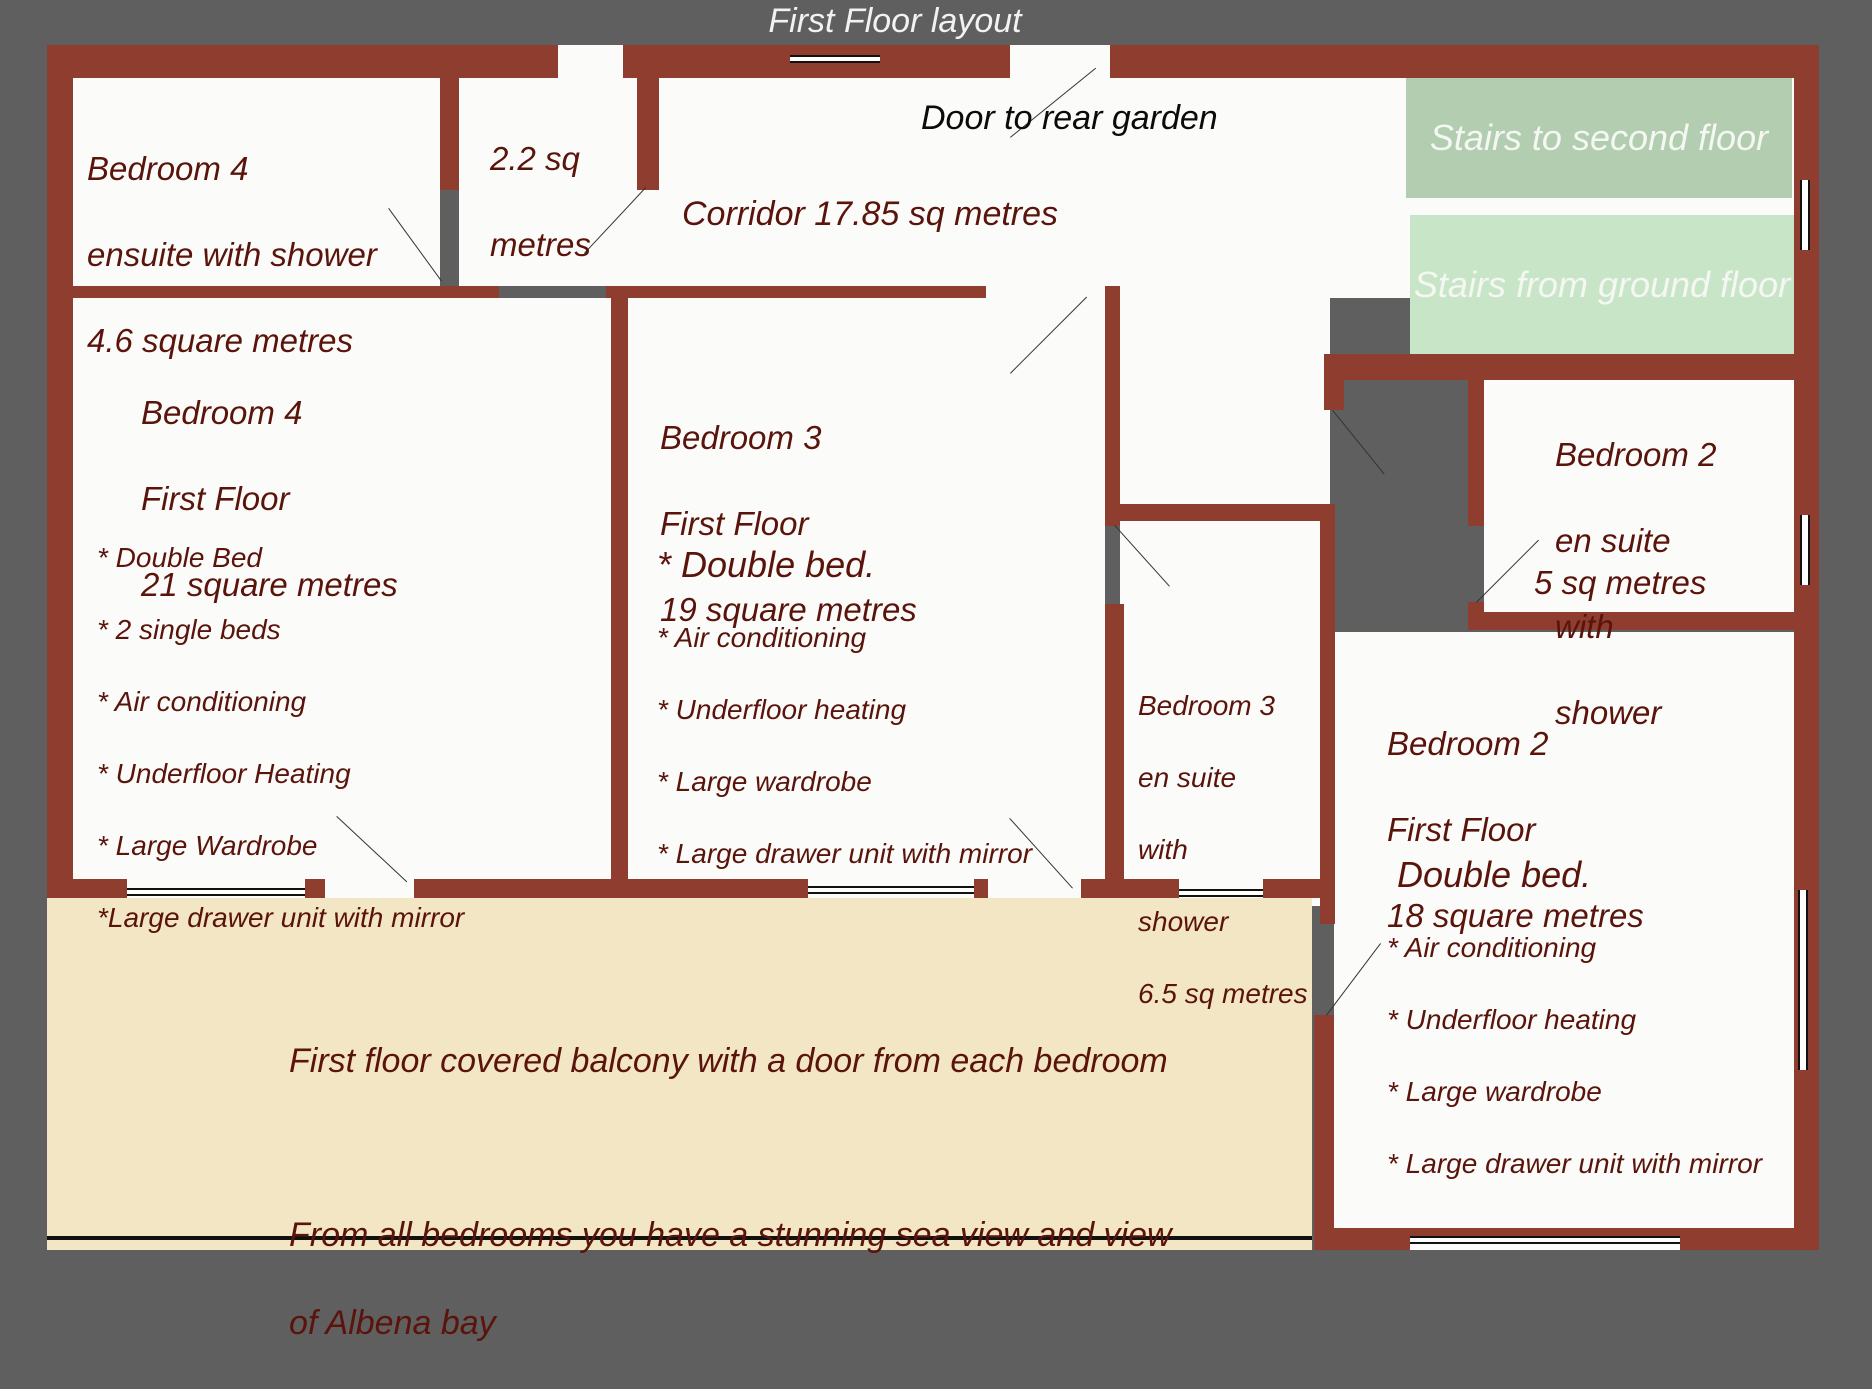 This screenshot has width=1872, height=1389. Describe the element at coordinates (1324, 1132) in the screenshot. I see `wall-bedroom2-left-lower` at that location.